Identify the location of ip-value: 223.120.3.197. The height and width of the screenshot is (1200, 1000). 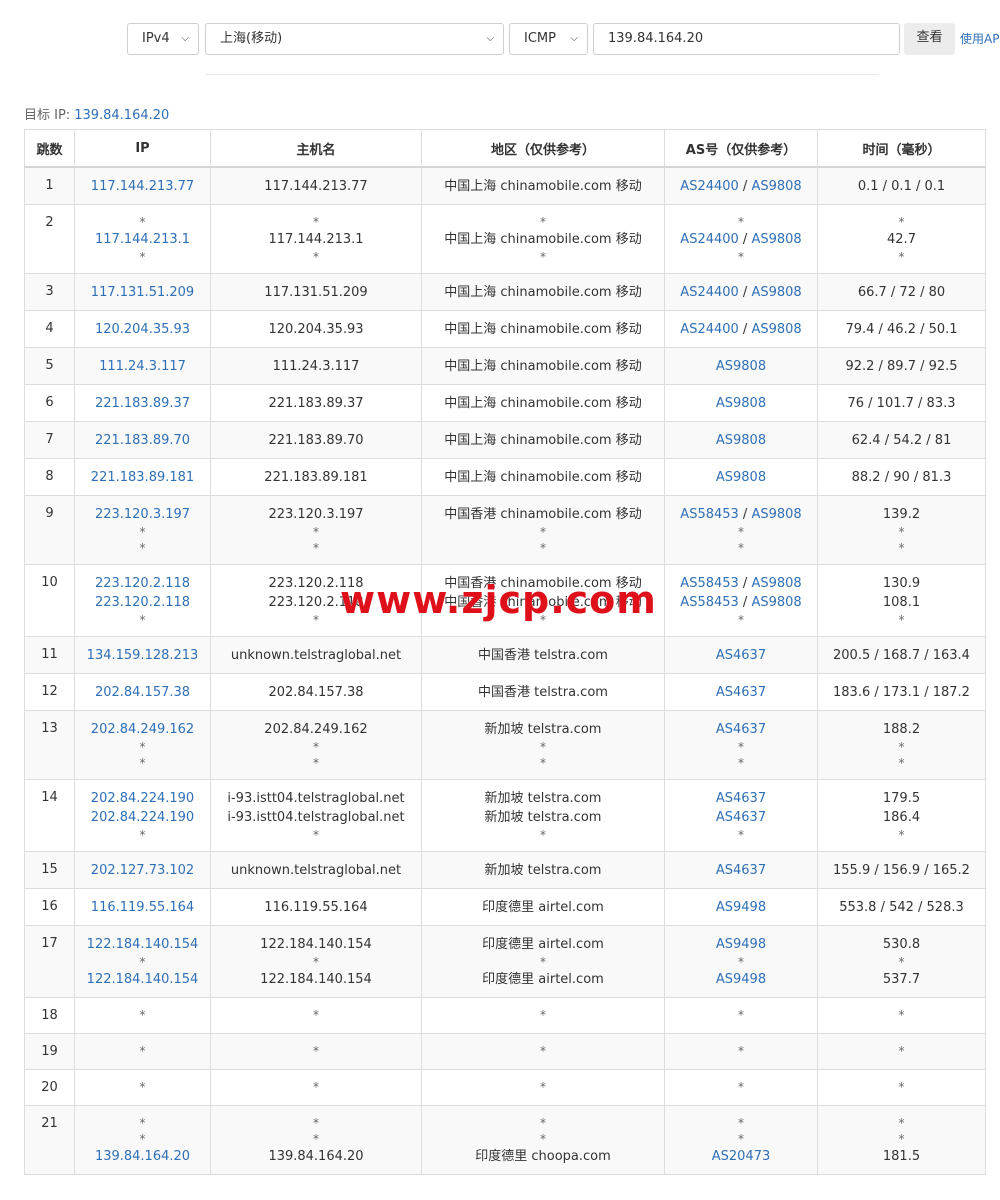
(142, 514).